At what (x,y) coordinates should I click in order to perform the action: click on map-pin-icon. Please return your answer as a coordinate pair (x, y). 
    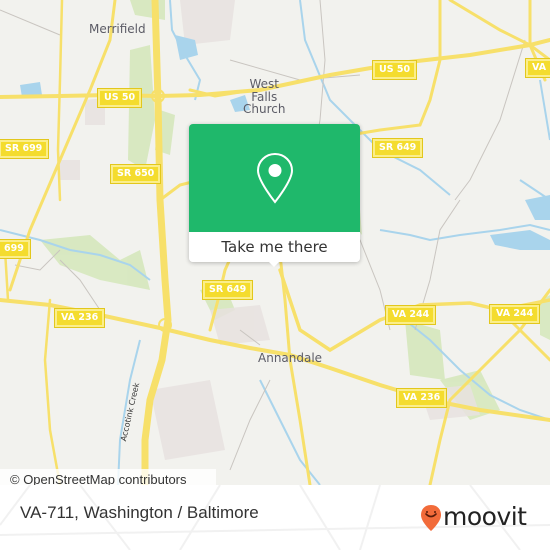
    Looking at the image, I should click on (275, 178).